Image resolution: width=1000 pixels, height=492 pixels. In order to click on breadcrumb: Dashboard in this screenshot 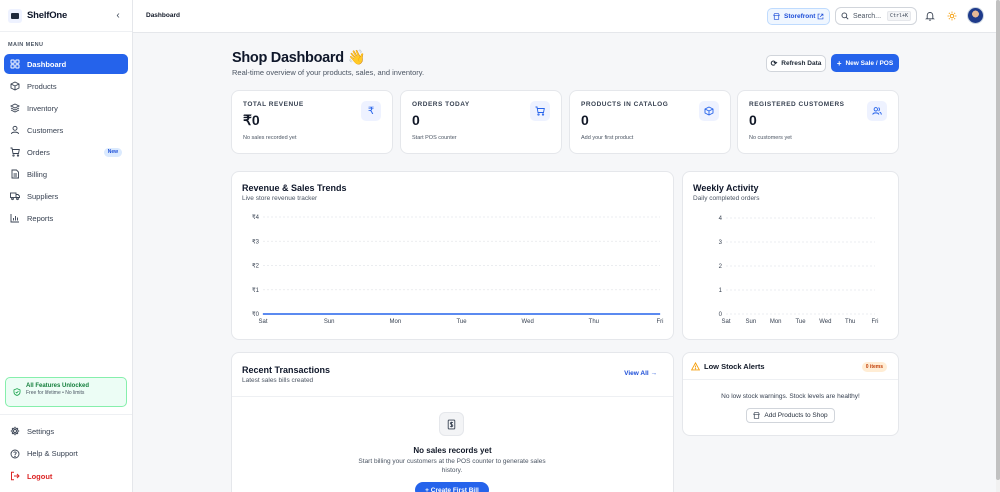, I will do `click(163, 15)`.